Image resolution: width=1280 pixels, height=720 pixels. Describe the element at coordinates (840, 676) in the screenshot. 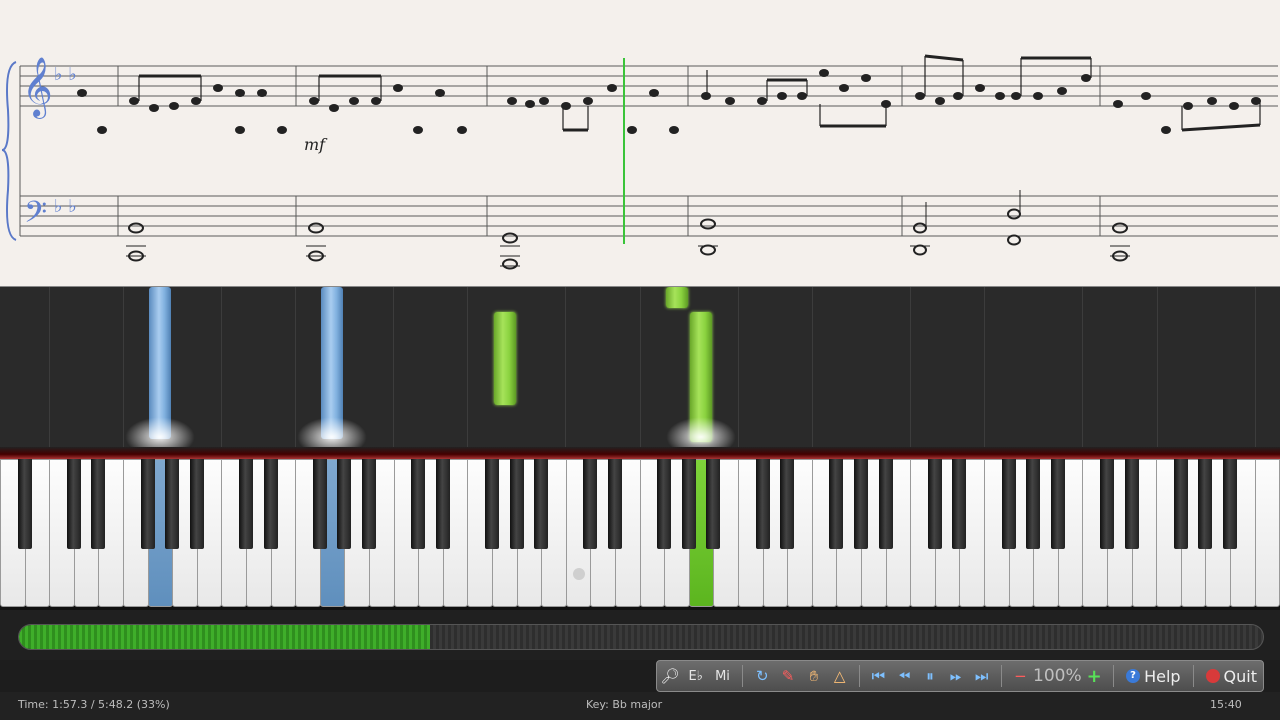

I see `metronome-icon: △` at that location.